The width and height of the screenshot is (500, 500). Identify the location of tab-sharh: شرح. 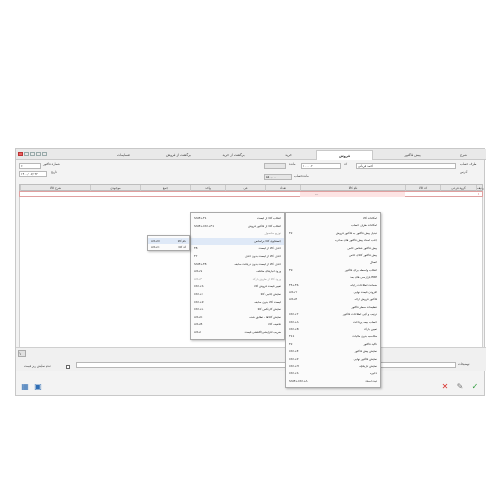
(463, 155).